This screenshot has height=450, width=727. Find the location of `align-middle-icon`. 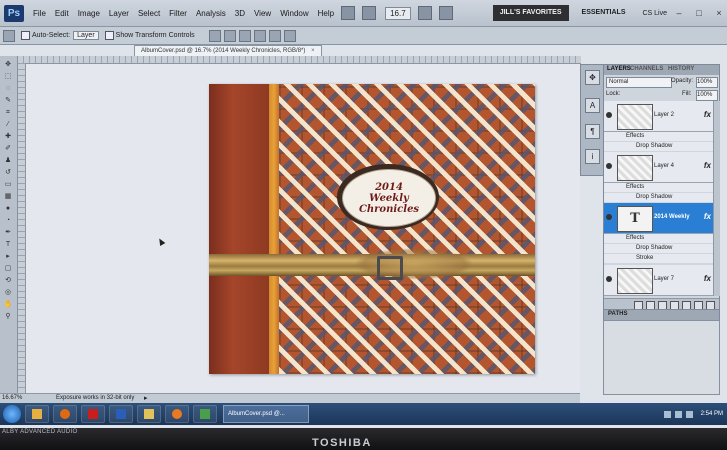

align-middle-icon is located at coordinates (229, 35).